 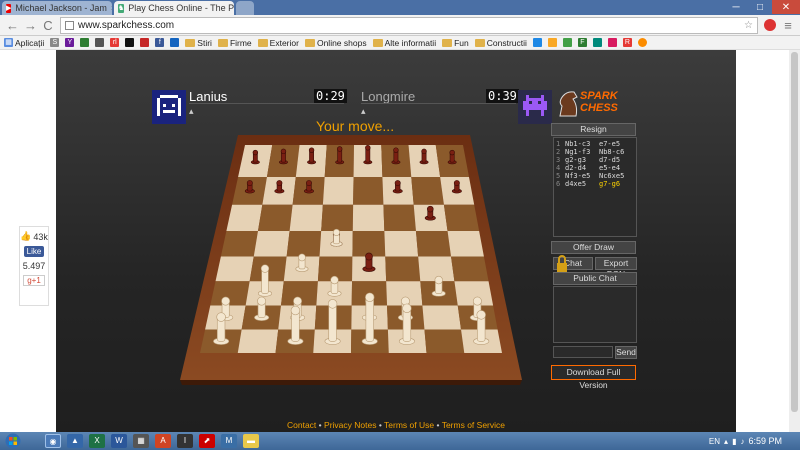 I want to click on resign-button: Resign, so click(x=593, y=129).